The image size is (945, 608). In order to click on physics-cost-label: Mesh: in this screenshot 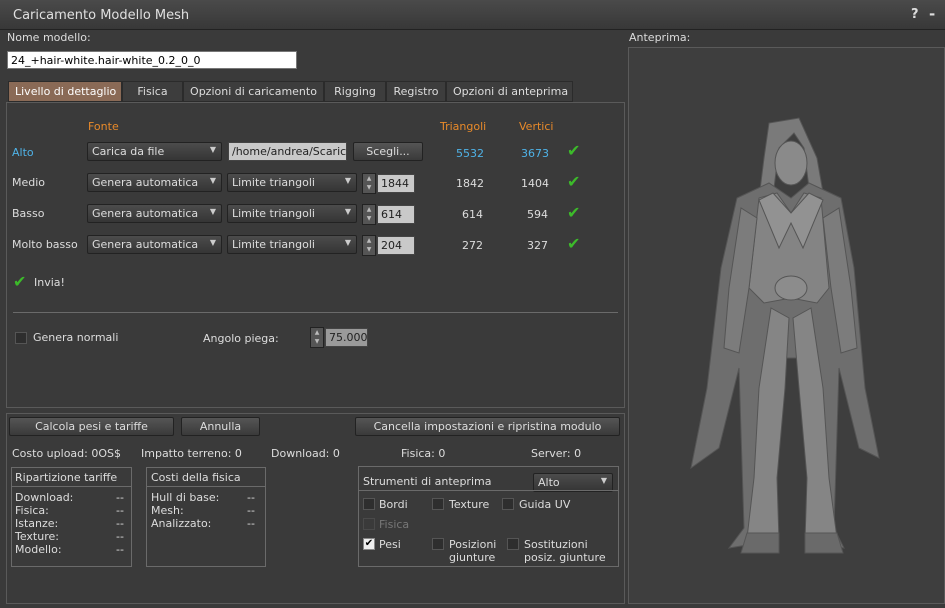, I will do `click(167, 510)`.